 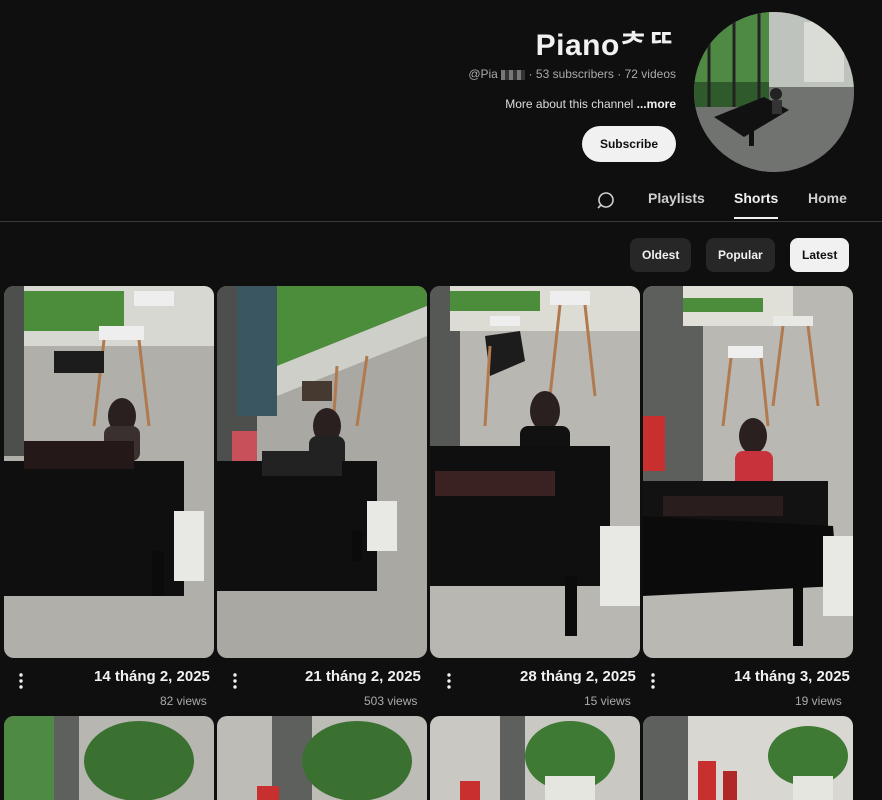 What do you see at coordinates (827, 198) in the screenshot?
I see `tab-home: Home` at bounding box center [827, 198].